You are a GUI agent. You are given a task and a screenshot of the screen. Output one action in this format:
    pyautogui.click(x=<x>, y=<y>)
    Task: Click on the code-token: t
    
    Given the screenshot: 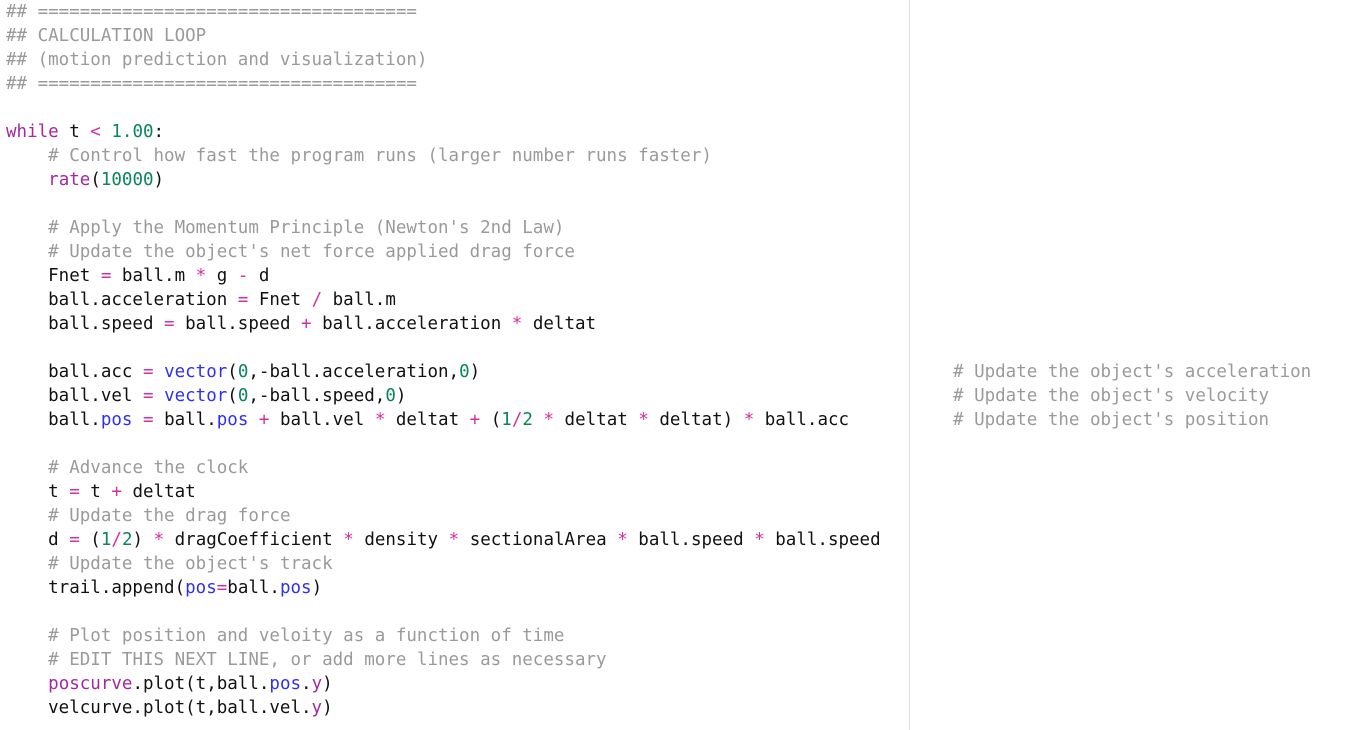 What is the action you would take?
    pyautogui.click(x=38, y=492)
    